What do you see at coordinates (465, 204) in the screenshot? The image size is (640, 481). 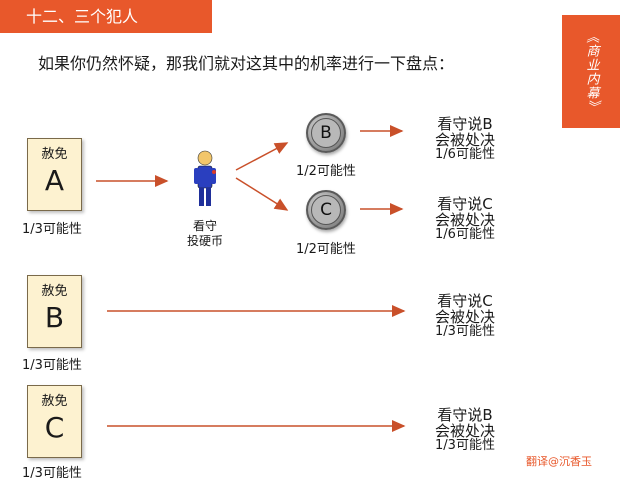 I see `outcome-2-line1: 看守说C` at bounding box center [465, 204].